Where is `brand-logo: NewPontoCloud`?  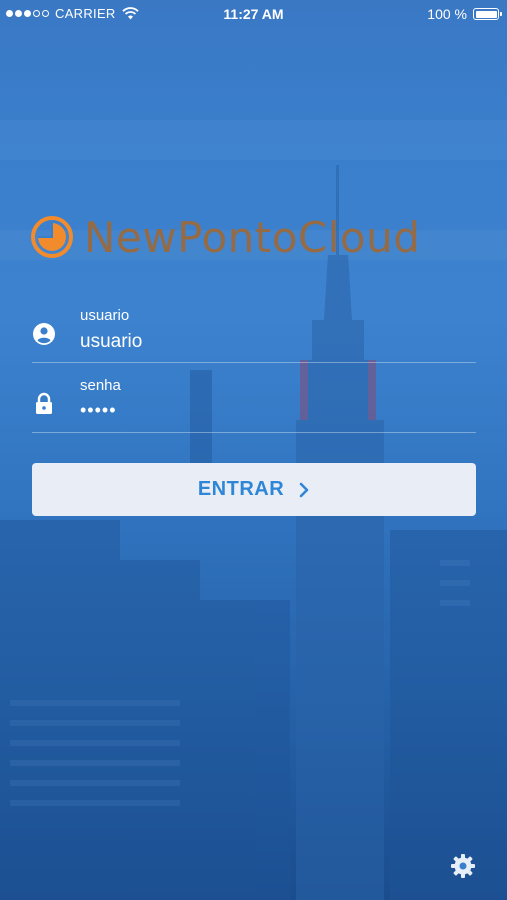
brand-logo: NewPontoCloud is located at coordinates (254, 237).